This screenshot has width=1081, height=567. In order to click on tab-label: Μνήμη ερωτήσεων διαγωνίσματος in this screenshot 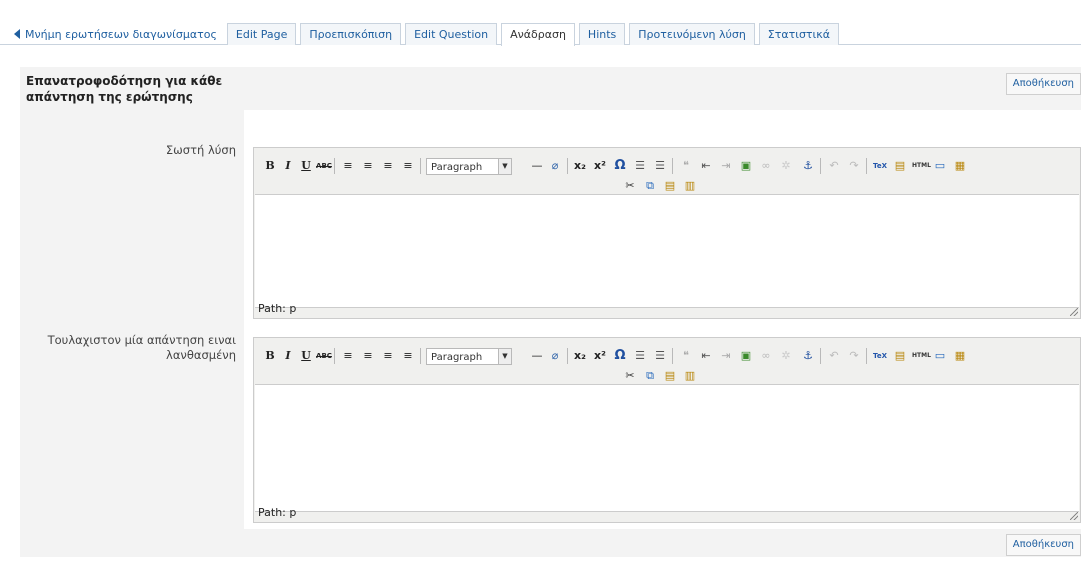, I will do `click(121, 34)`.